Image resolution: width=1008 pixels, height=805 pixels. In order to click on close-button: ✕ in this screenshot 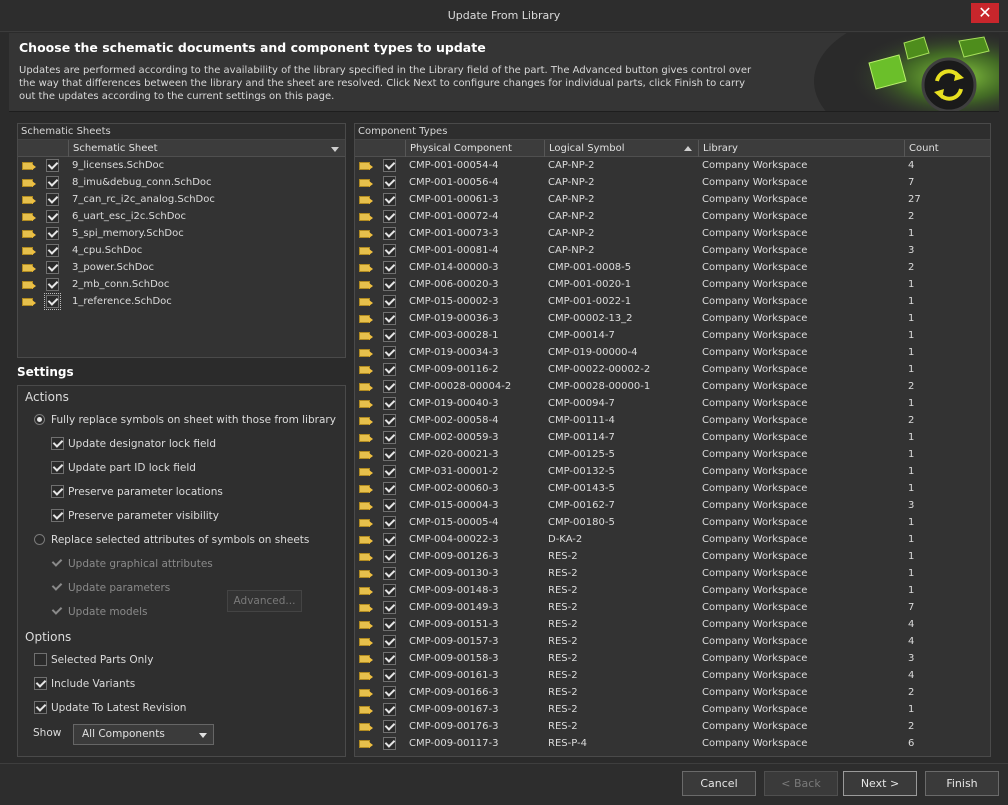, I will do `click(985, 13)`.